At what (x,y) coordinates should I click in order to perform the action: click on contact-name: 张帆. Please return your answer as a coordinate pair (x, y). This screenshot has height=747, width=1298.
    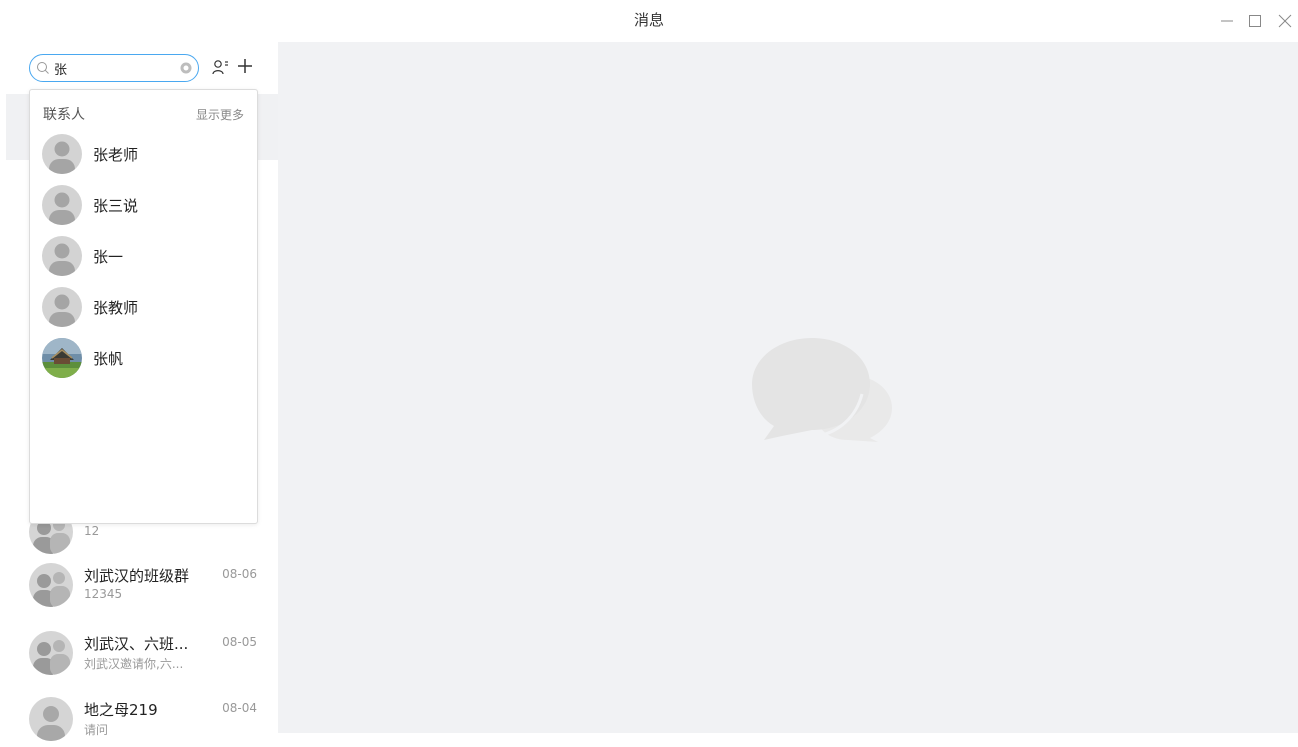
    Looking at the image, I should click on (108, 359).